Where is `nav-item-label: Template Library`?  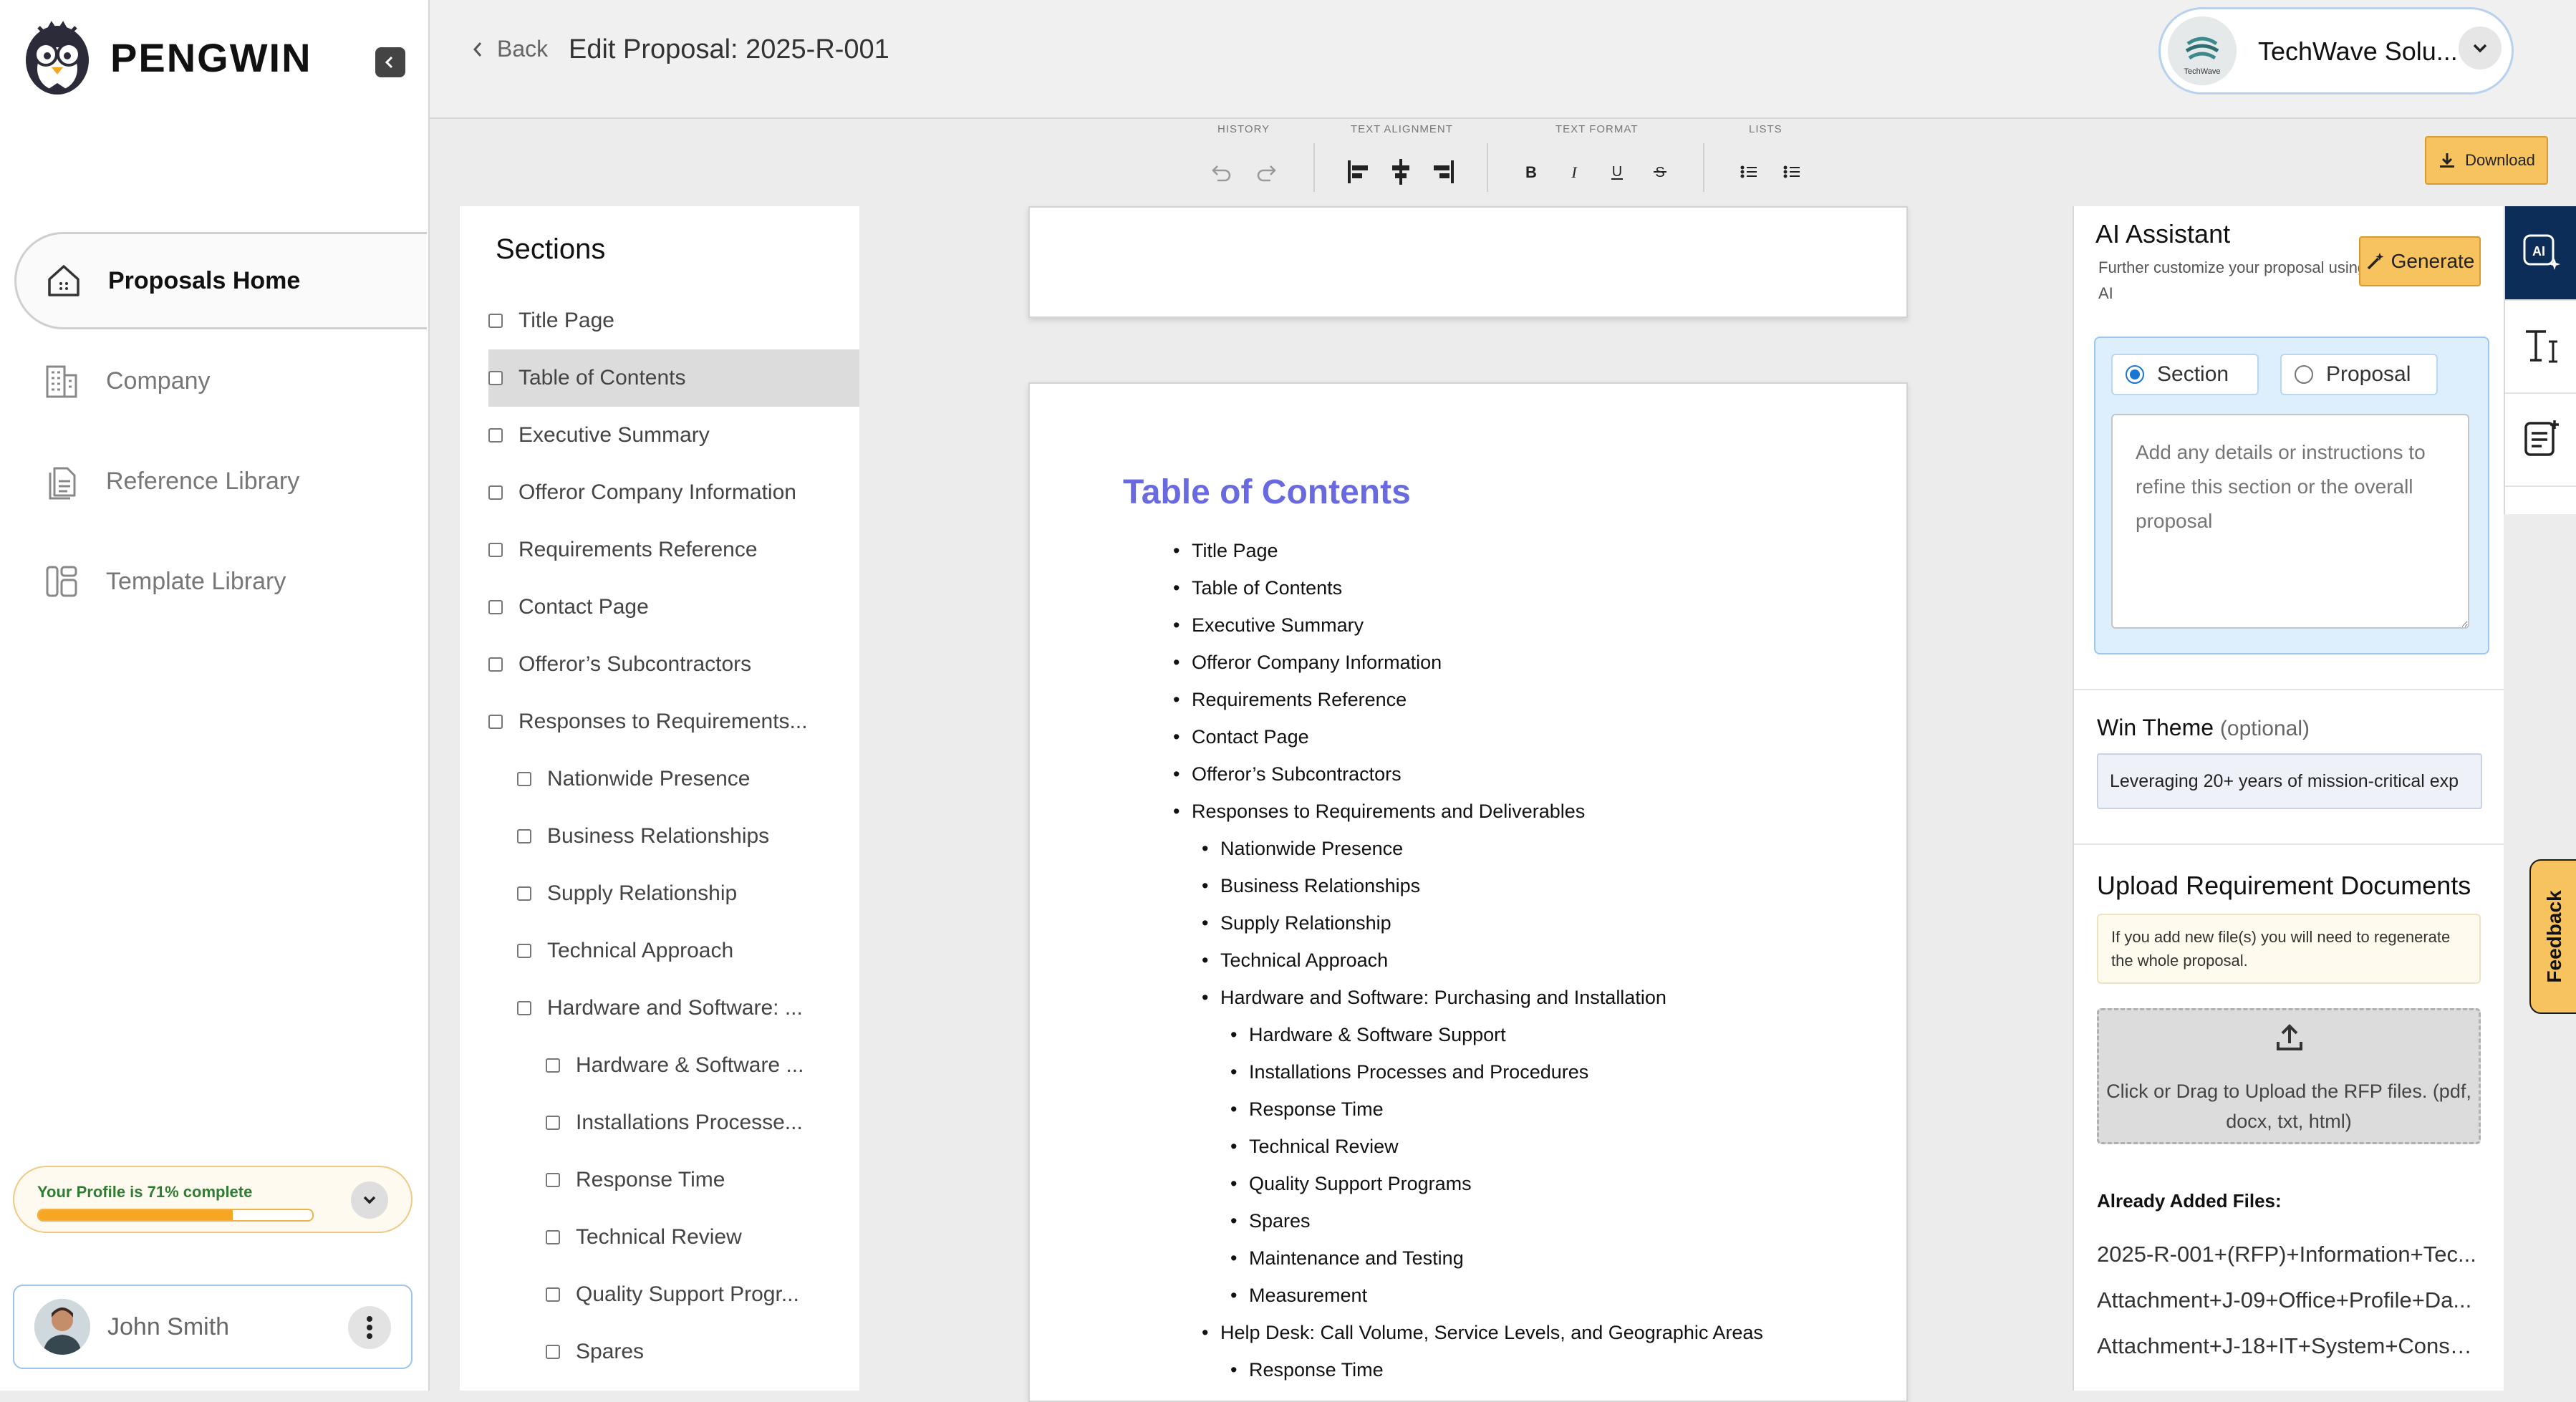
nav-item-label: Template Library is located at coordinates (196, 581).